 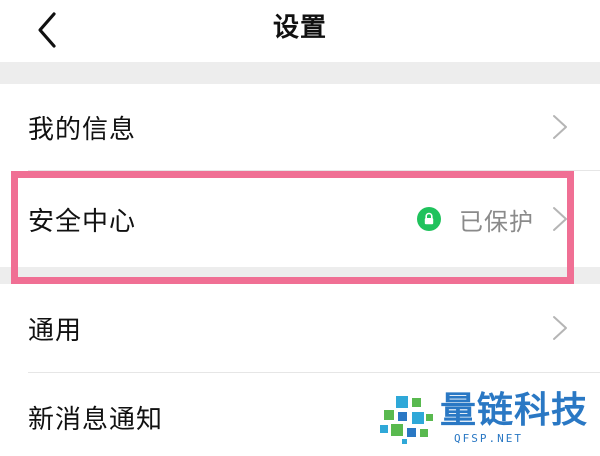 What do you see at coordinates (514, 410) in the screenshot?
I see `watermark-brand: 量链科技` at bounding box center [514, 410].